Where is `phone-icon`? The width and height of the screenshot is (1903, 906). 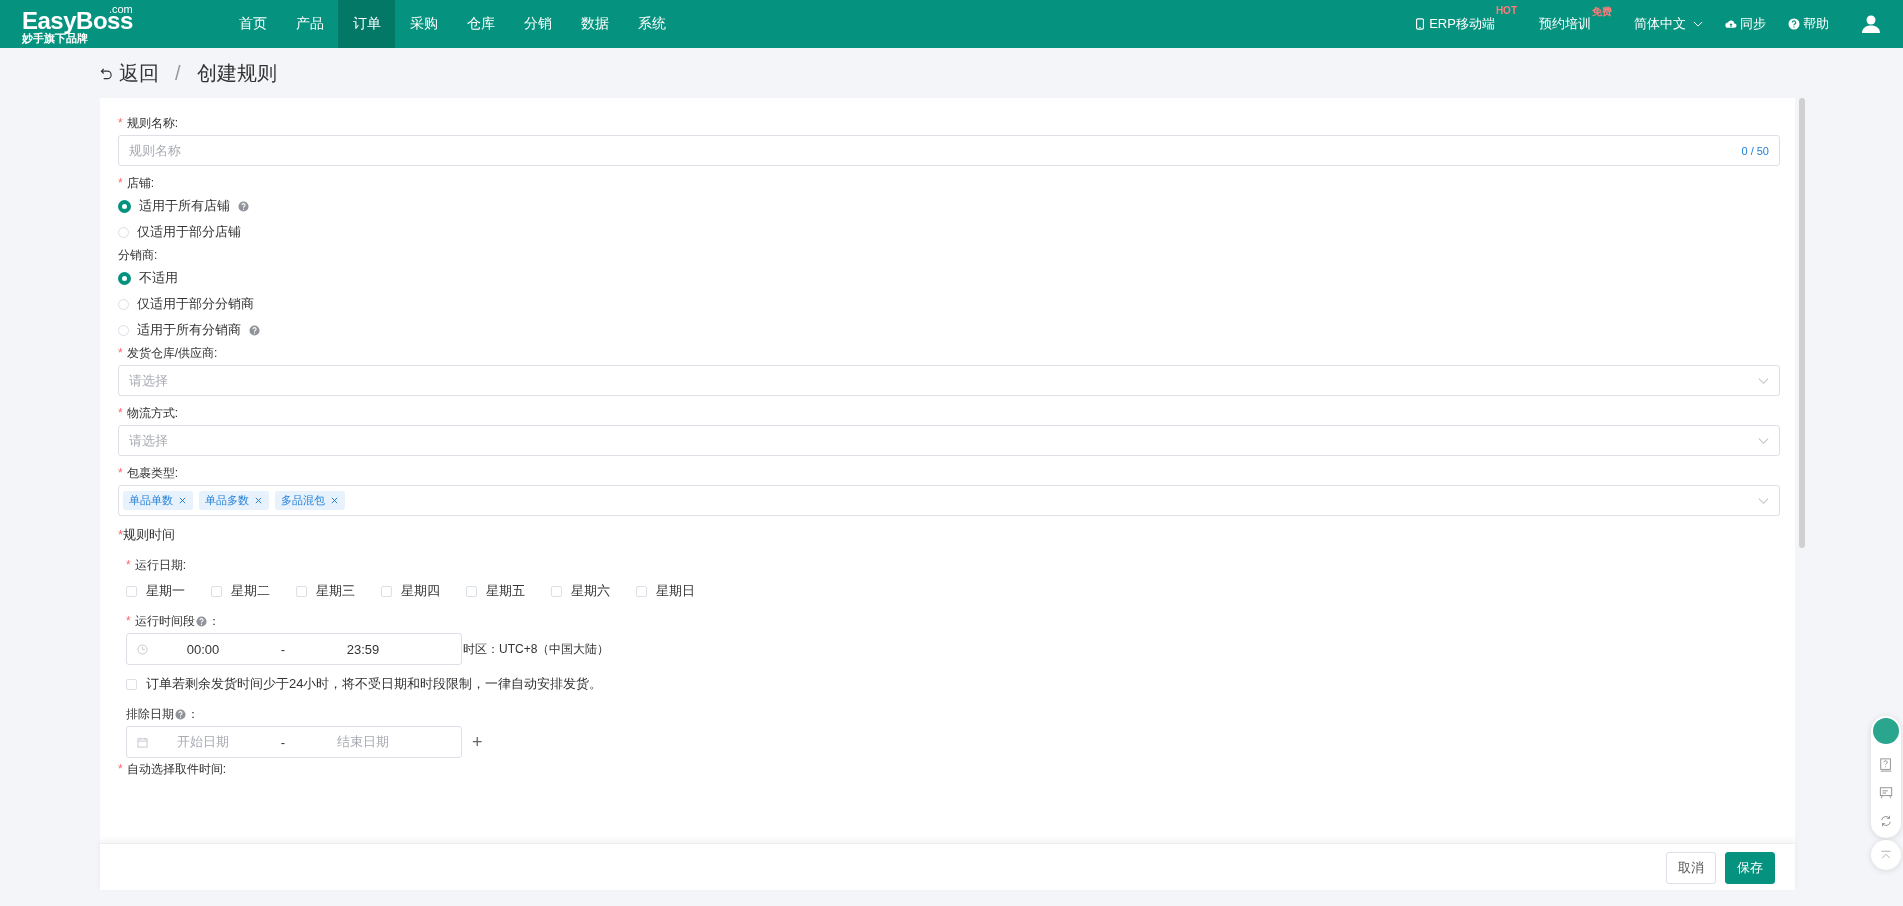 phone-icon is located at coordinates (1420, 24).